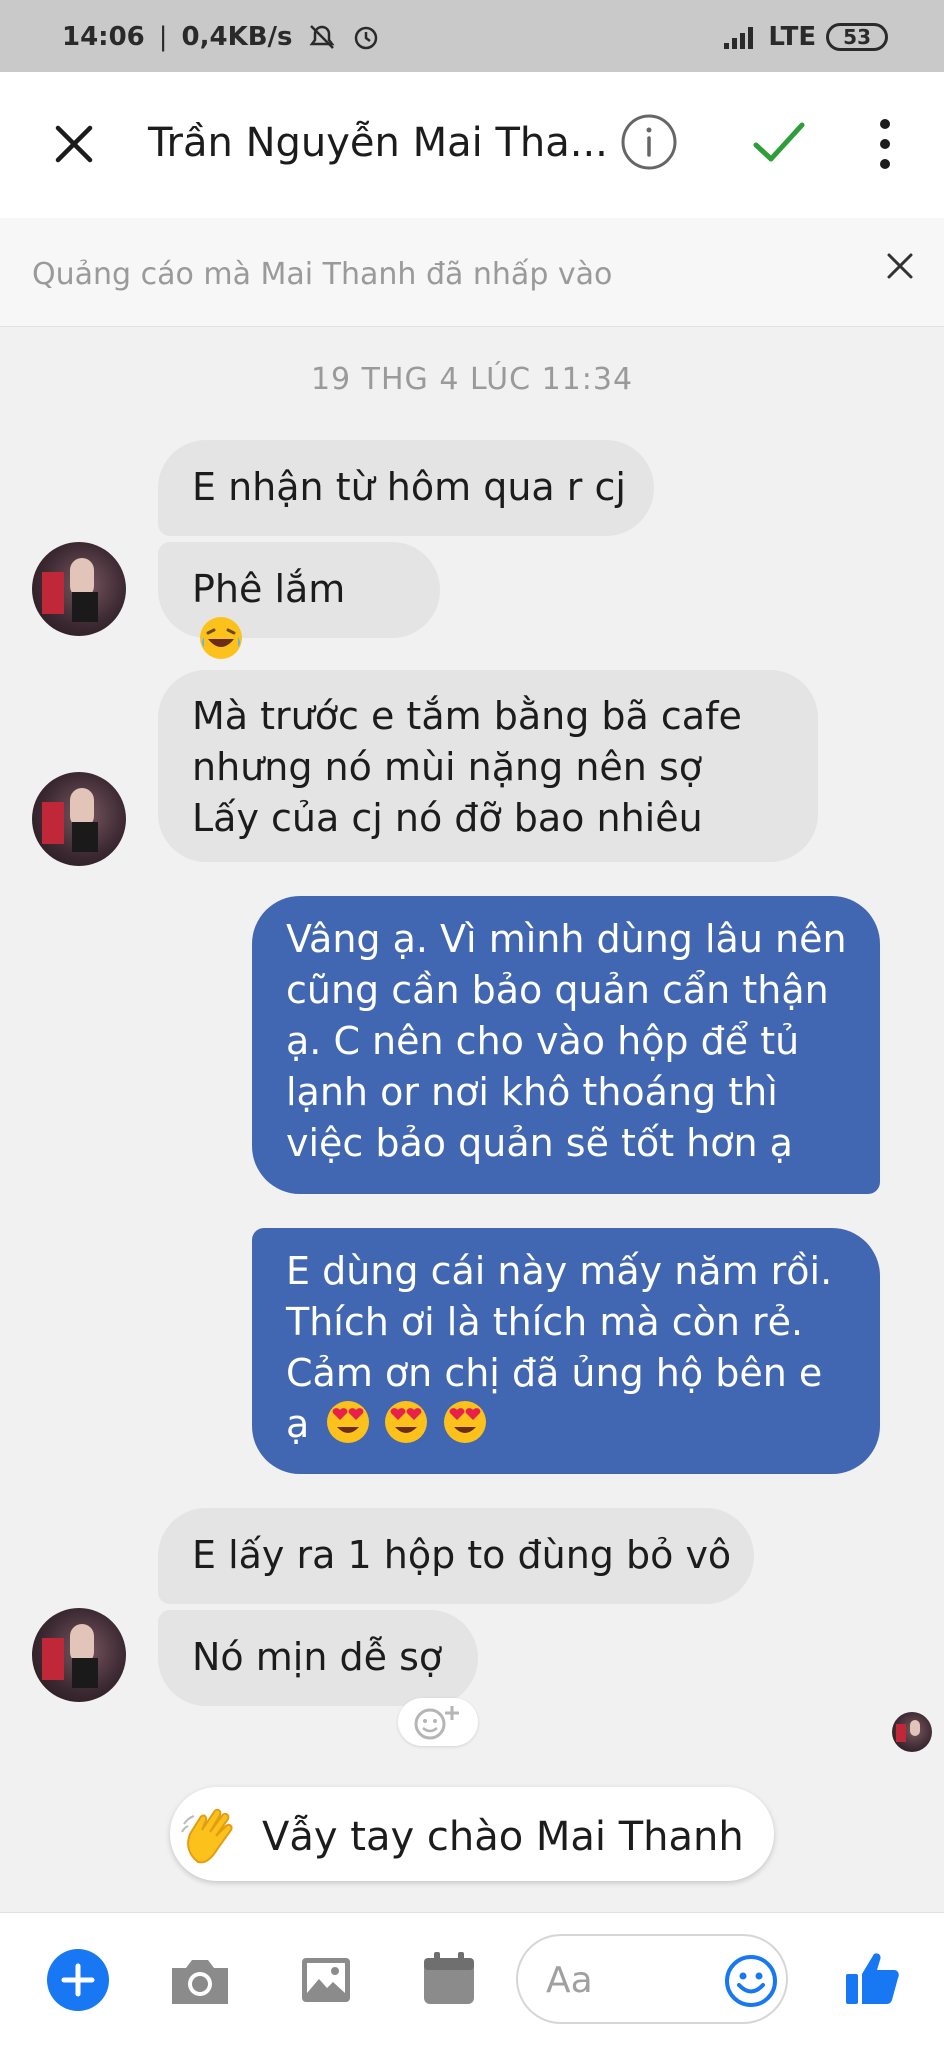 The image size is (944, 2049). What do you see at coordinates (326, 1980) in the screenshot?
I see `image-icon` at bounding box center [326, 1980].